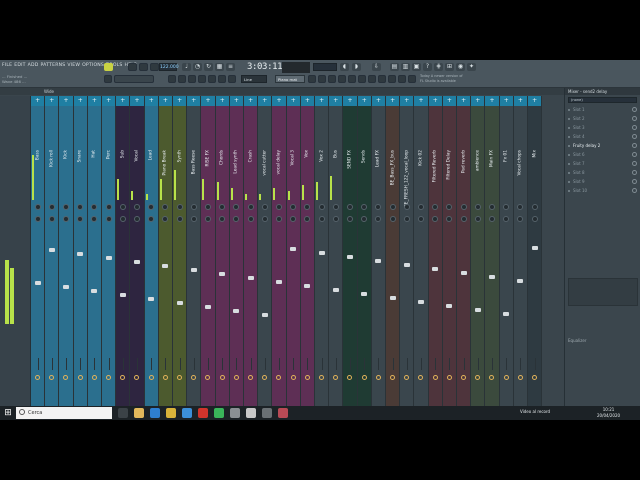  What do you see at coordinates (208, 251) in the screenshot?
I see `mixer-track: + RISE FX` at bounding box center [208, 251].